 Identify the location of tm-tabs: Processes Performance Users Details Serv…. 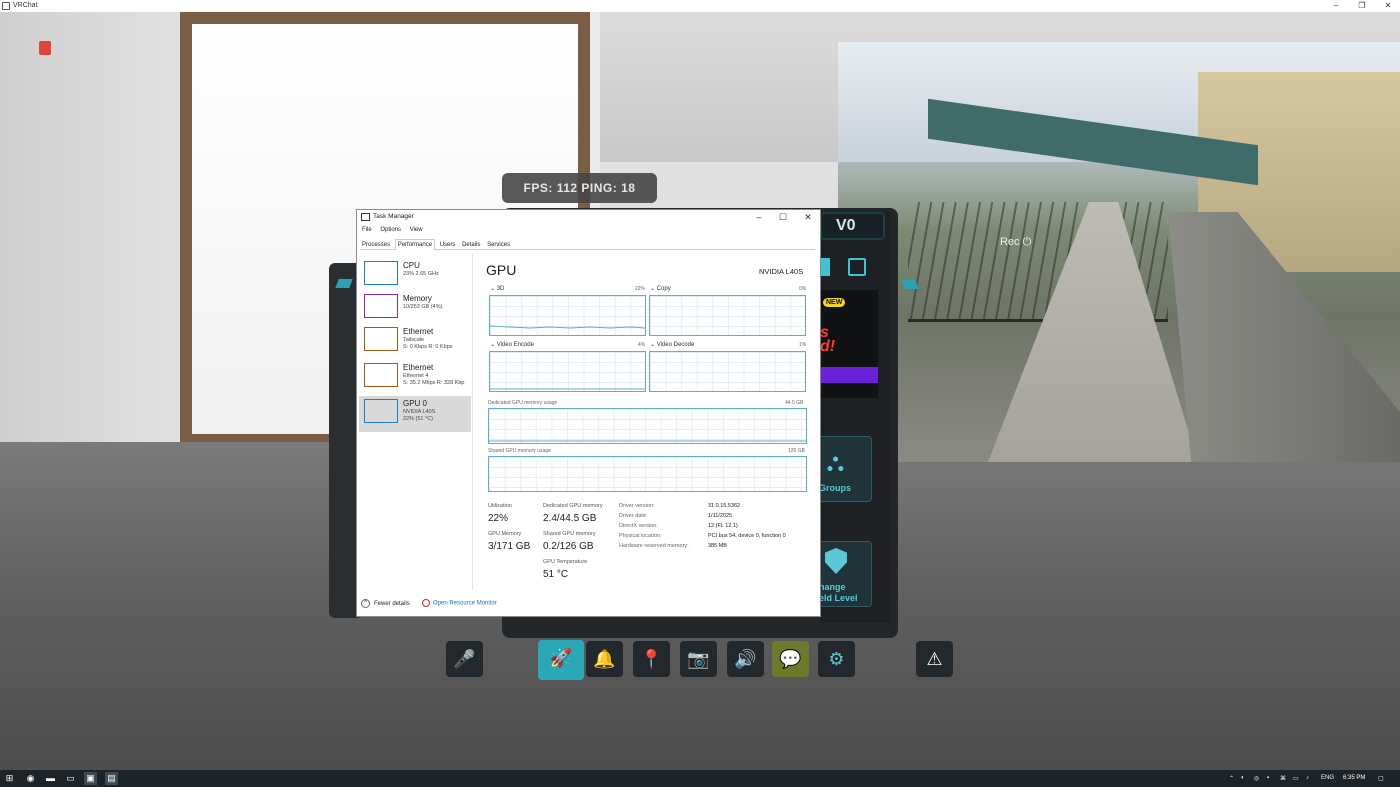
(587, 245).